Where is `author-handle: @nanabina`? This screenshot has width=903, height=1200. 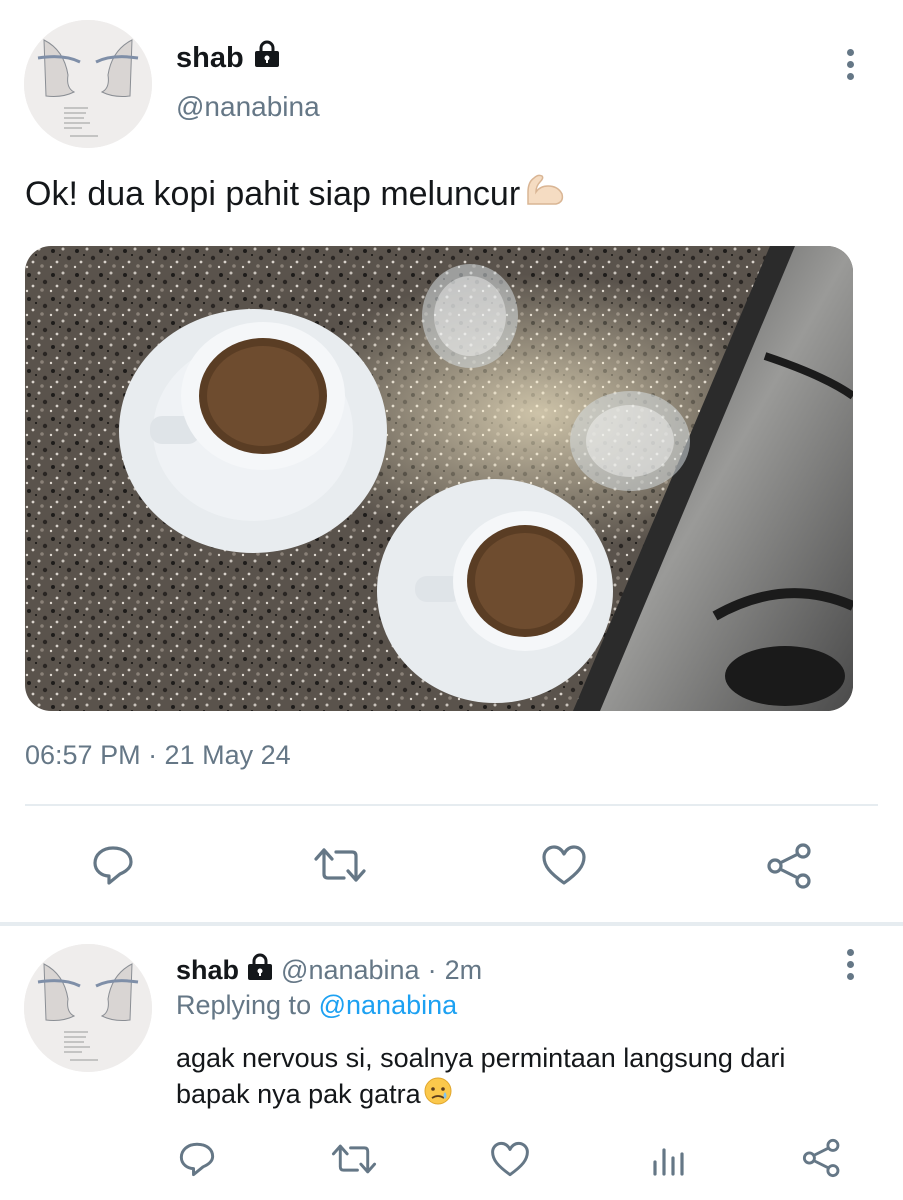
author-handle: @nanabina is located at coordinates (248, 107).